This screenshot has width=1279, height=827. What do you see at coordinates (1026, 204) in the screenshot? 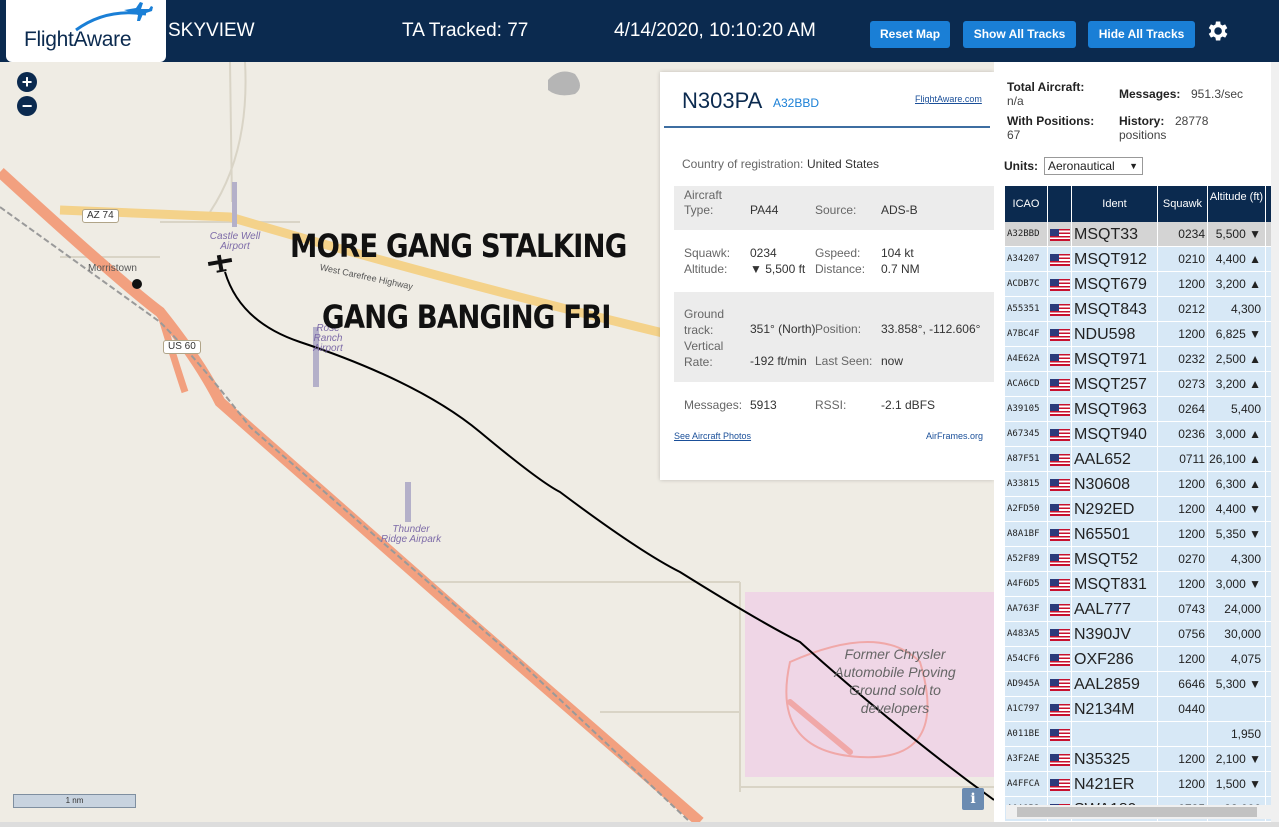
I see `col-icao-header: ICAO` at bounding box center [1026, 204].